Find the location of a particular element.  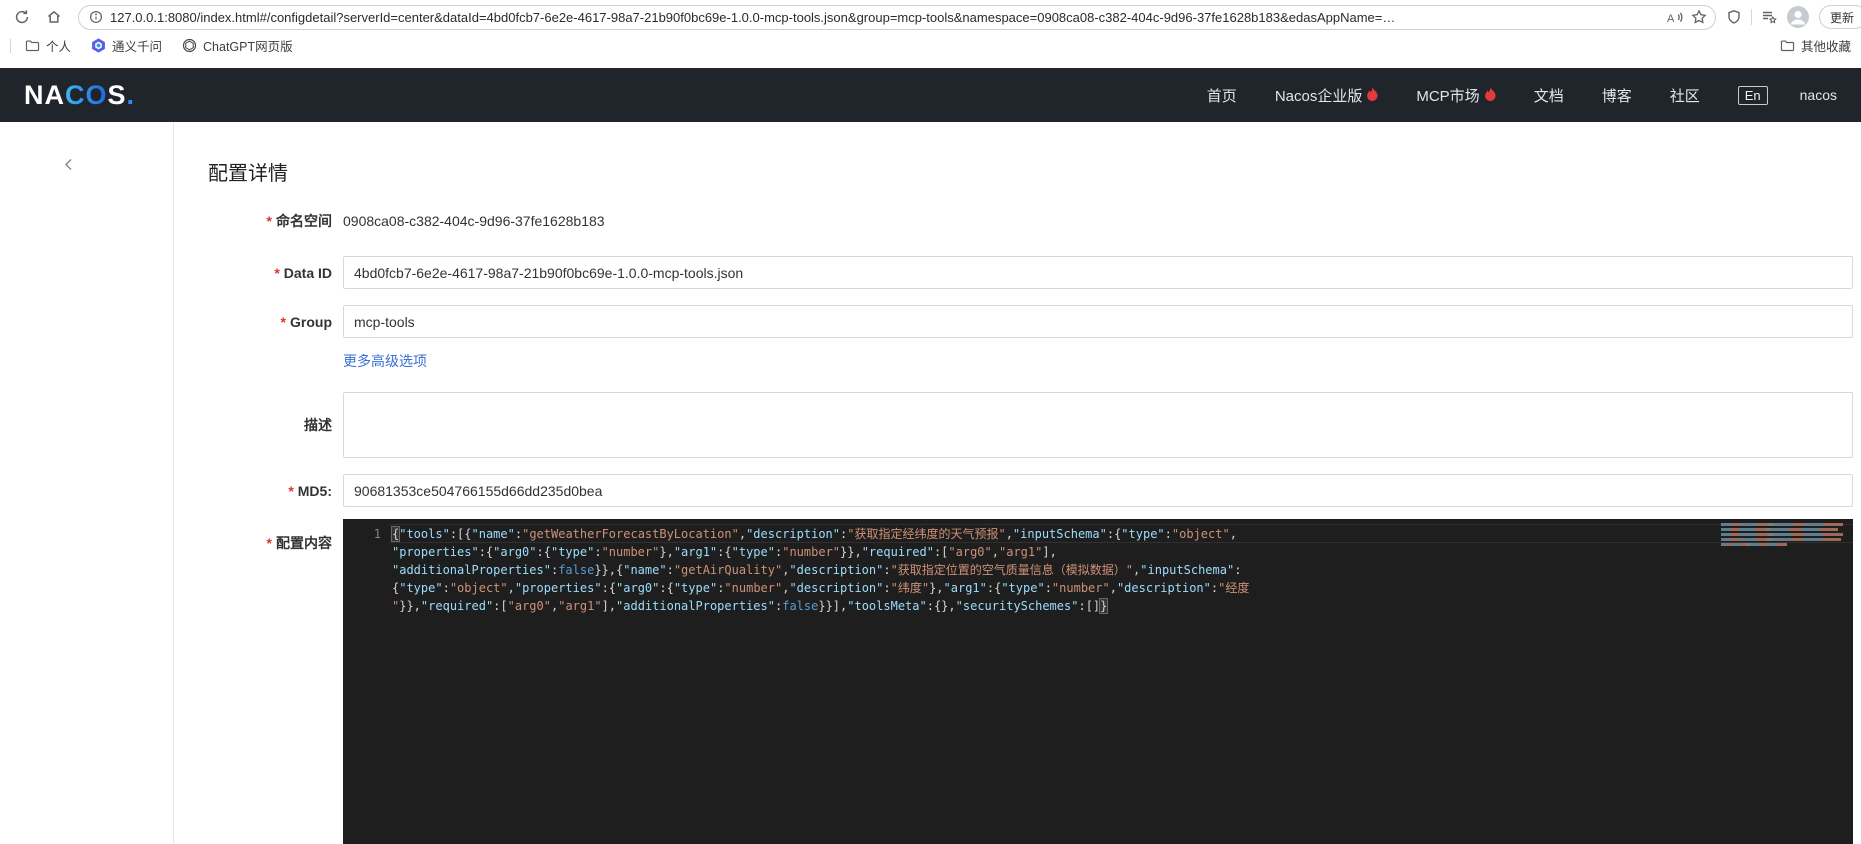

more-advanced-options-link: 更多高级选项 is located at coordinates (385, 361).